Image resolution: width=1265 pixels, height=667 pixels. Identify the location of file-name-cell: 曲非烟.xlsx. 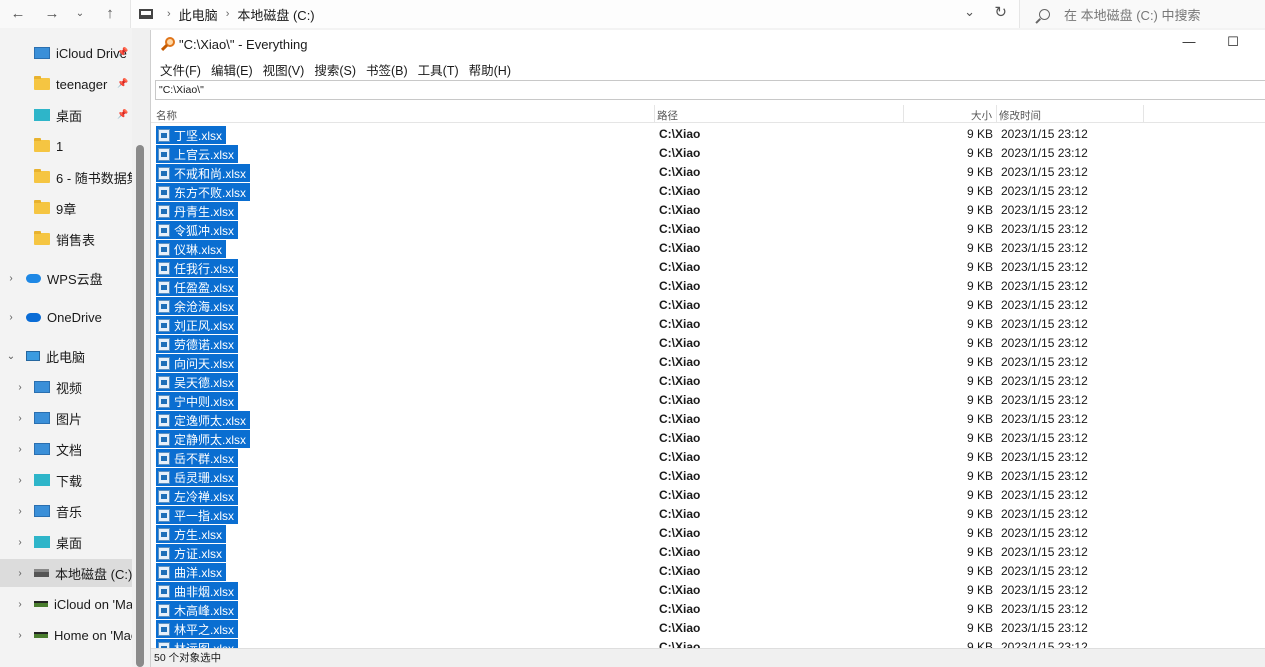
(197, 591).